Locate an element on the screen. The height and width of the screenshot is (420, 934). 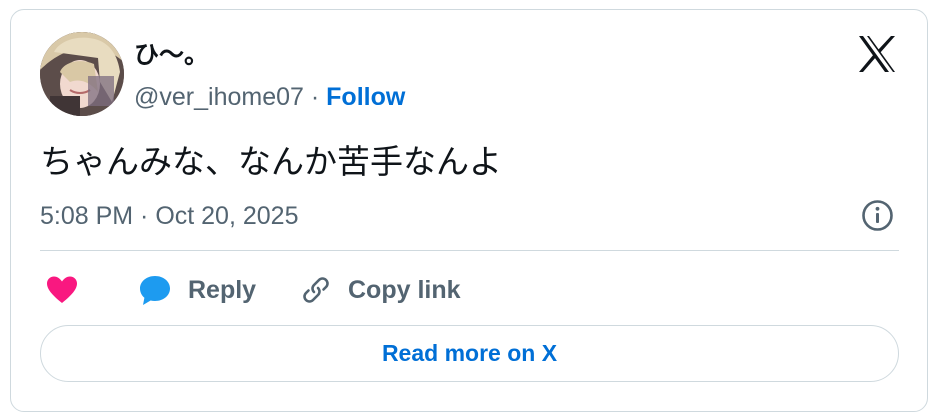
read-more-button: Read more on X is located at coordinates (469, 353).